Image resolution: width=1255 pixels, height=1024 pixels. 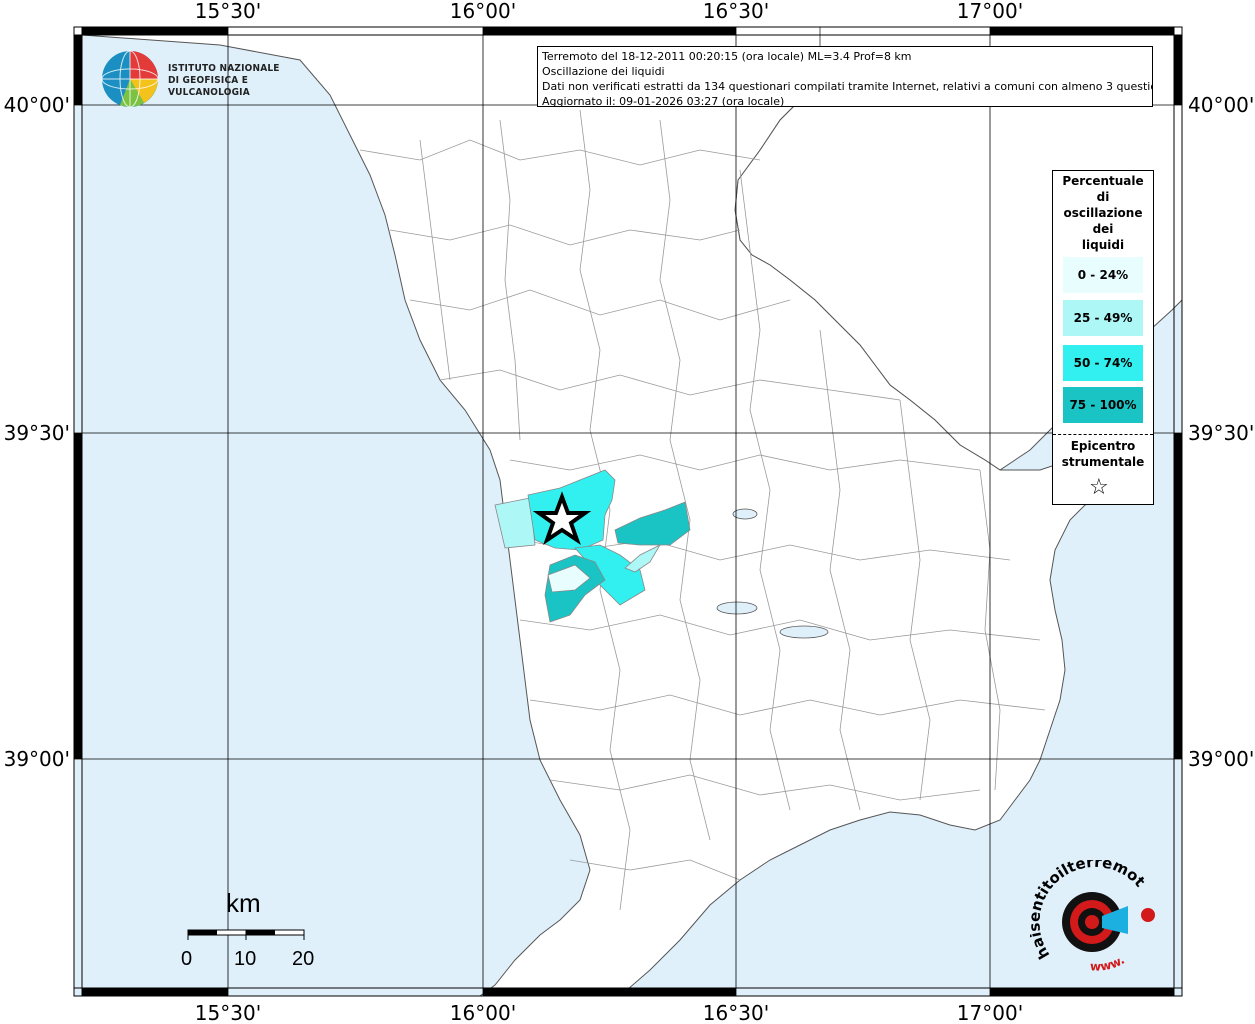 I want to click on lon-label-top: 17°00', so click(x=990, y=11).